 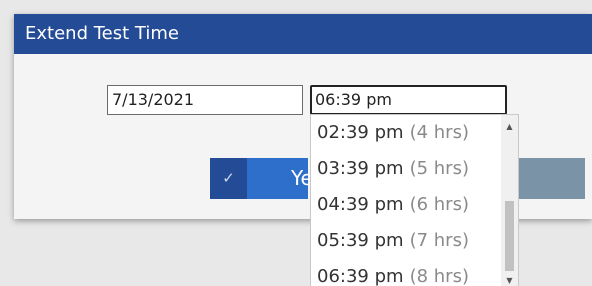 I want to click on time-option: 03:39 pm (5 hrs), so click(x=393, y=169).